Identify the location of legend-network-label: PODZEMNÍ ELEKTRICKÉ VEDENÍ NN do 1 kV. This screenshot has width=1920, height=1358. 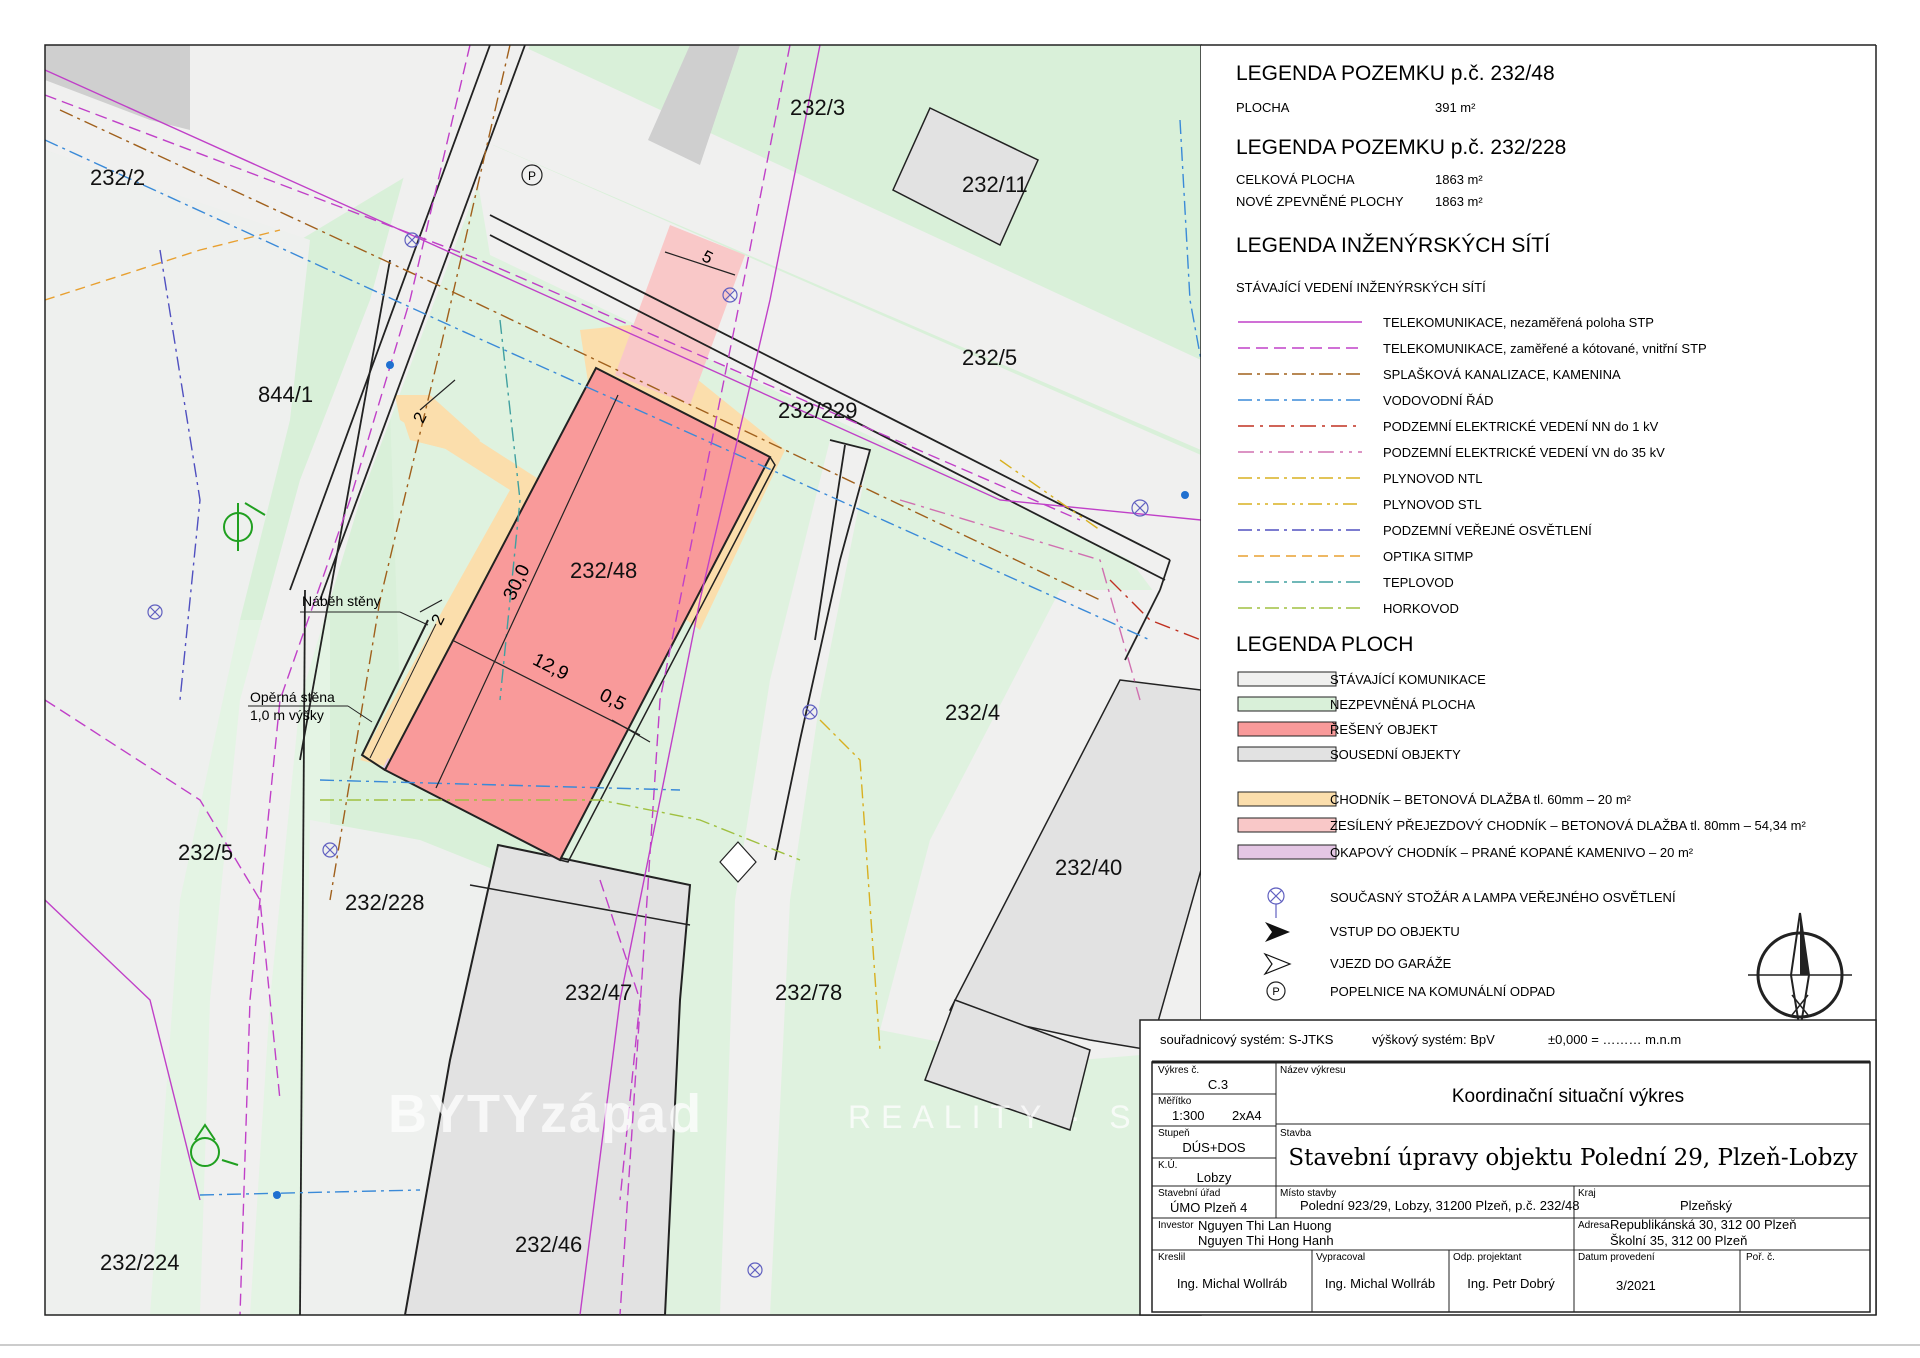
(1521, 426).